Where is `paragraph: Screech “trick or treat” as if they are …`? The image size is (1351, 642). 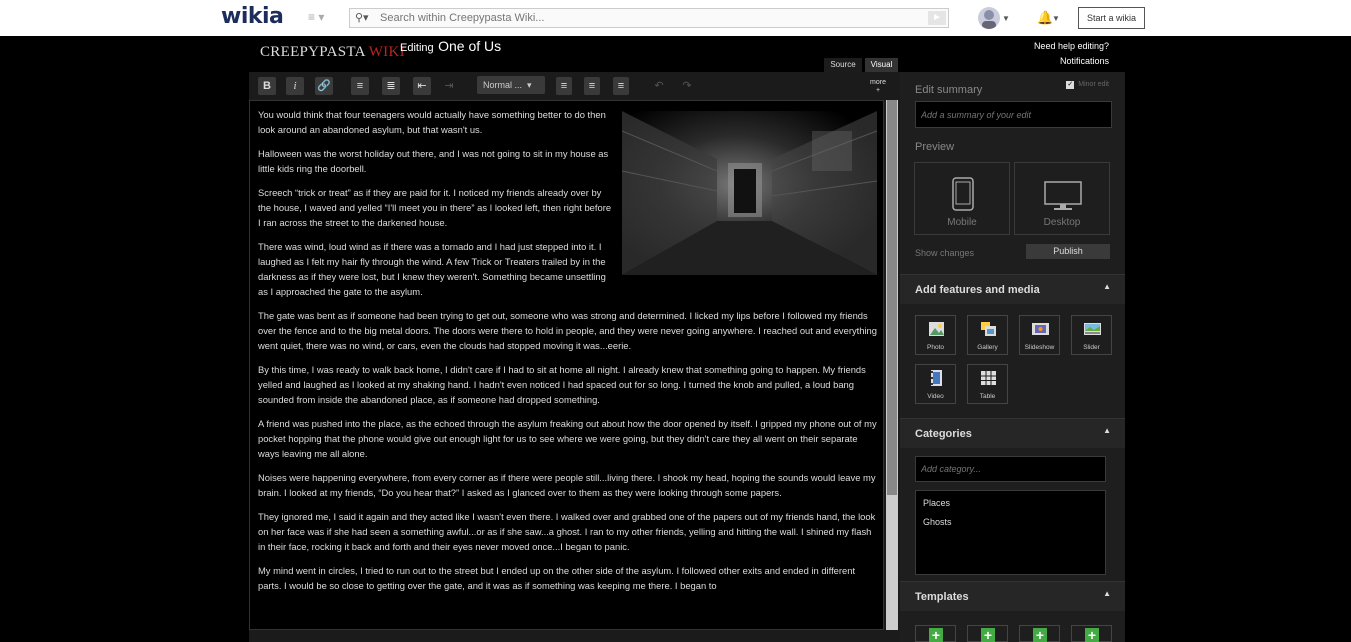 paragraph: Screech “trick or treat” as if they are … is located at coordinates (435, 207).